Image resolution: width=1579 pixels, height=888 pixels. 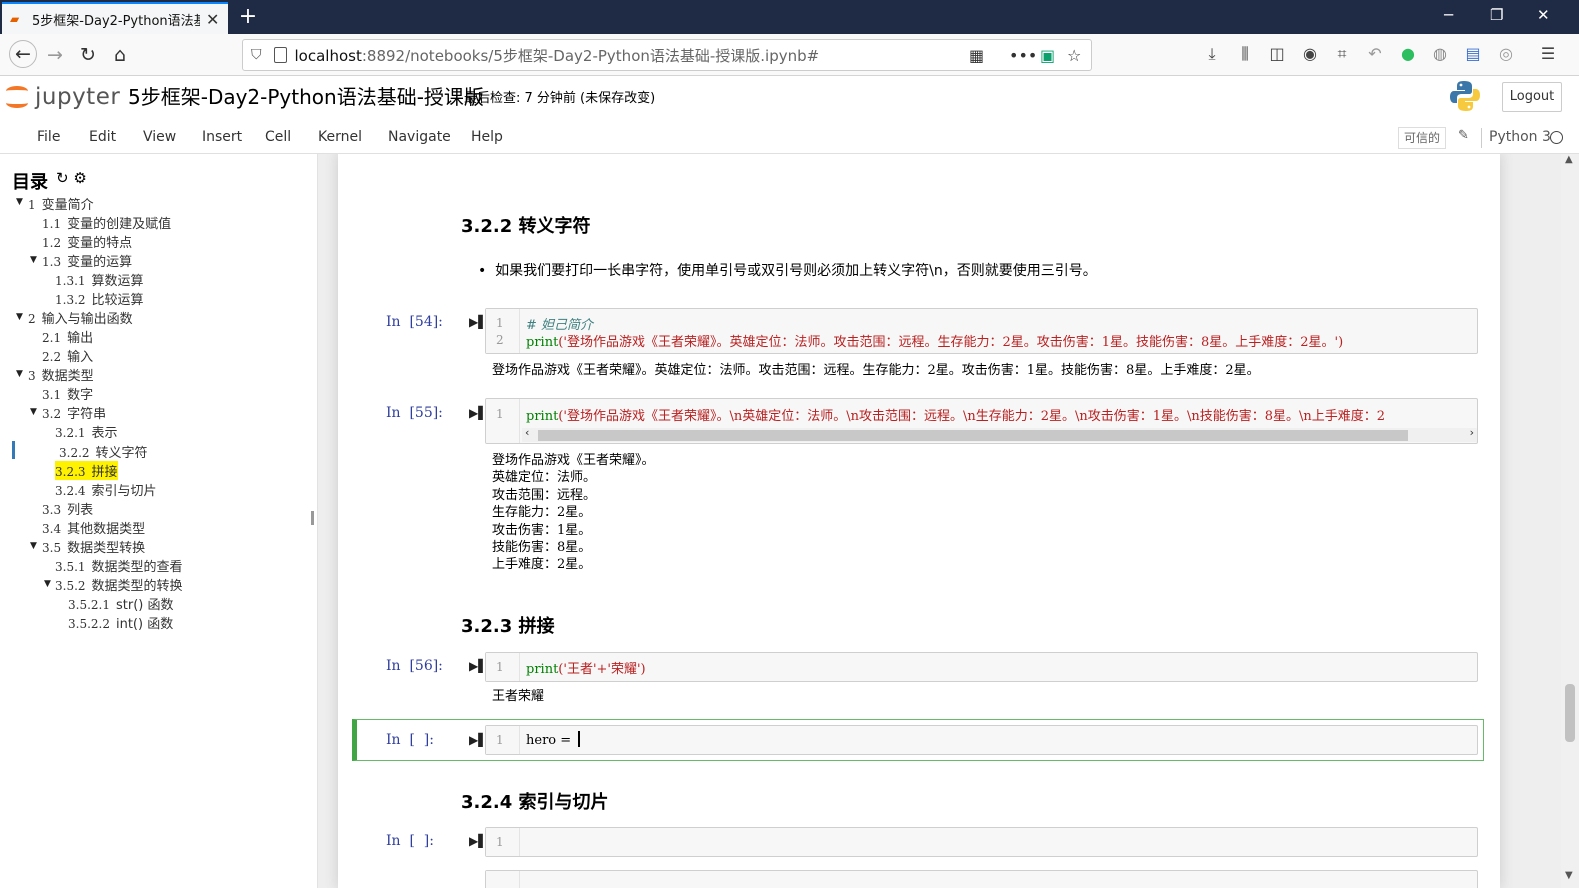 I want to click on scroll-down-icon: ▼, so click(x=1569, y=875).